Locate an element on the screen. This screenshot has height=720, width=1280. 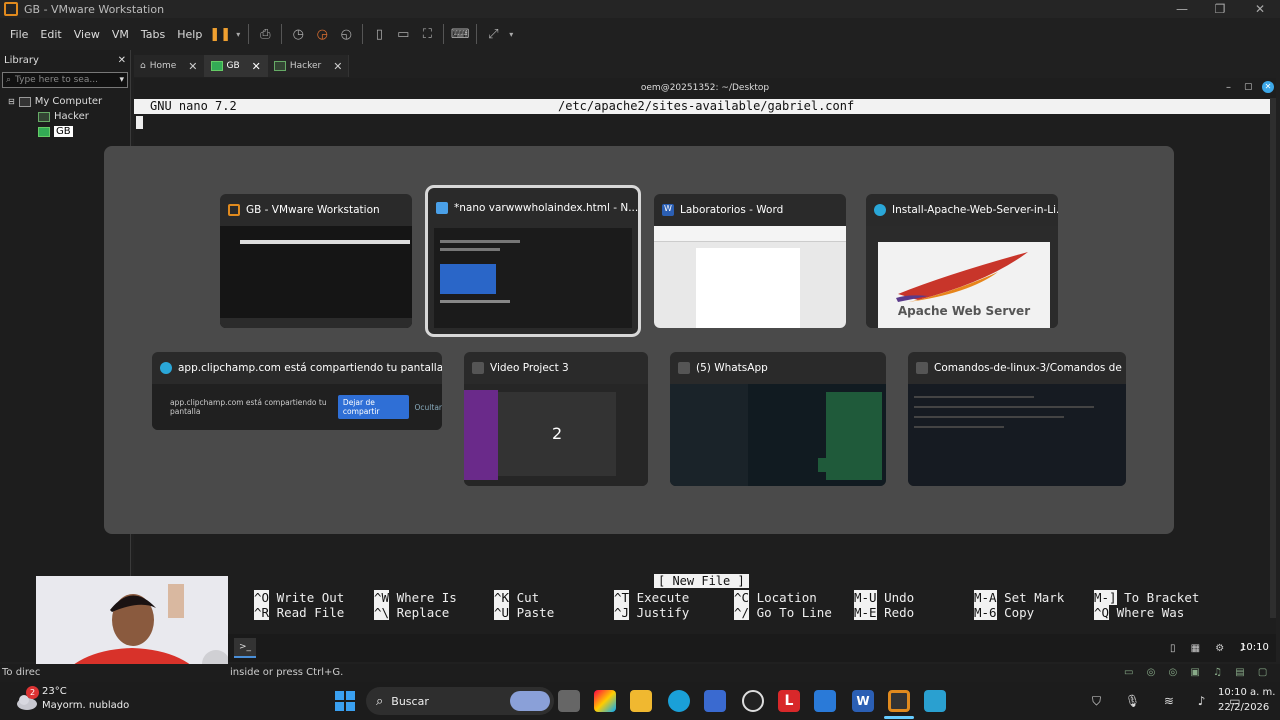
task-view-icon is located at coordinates (569, 701).